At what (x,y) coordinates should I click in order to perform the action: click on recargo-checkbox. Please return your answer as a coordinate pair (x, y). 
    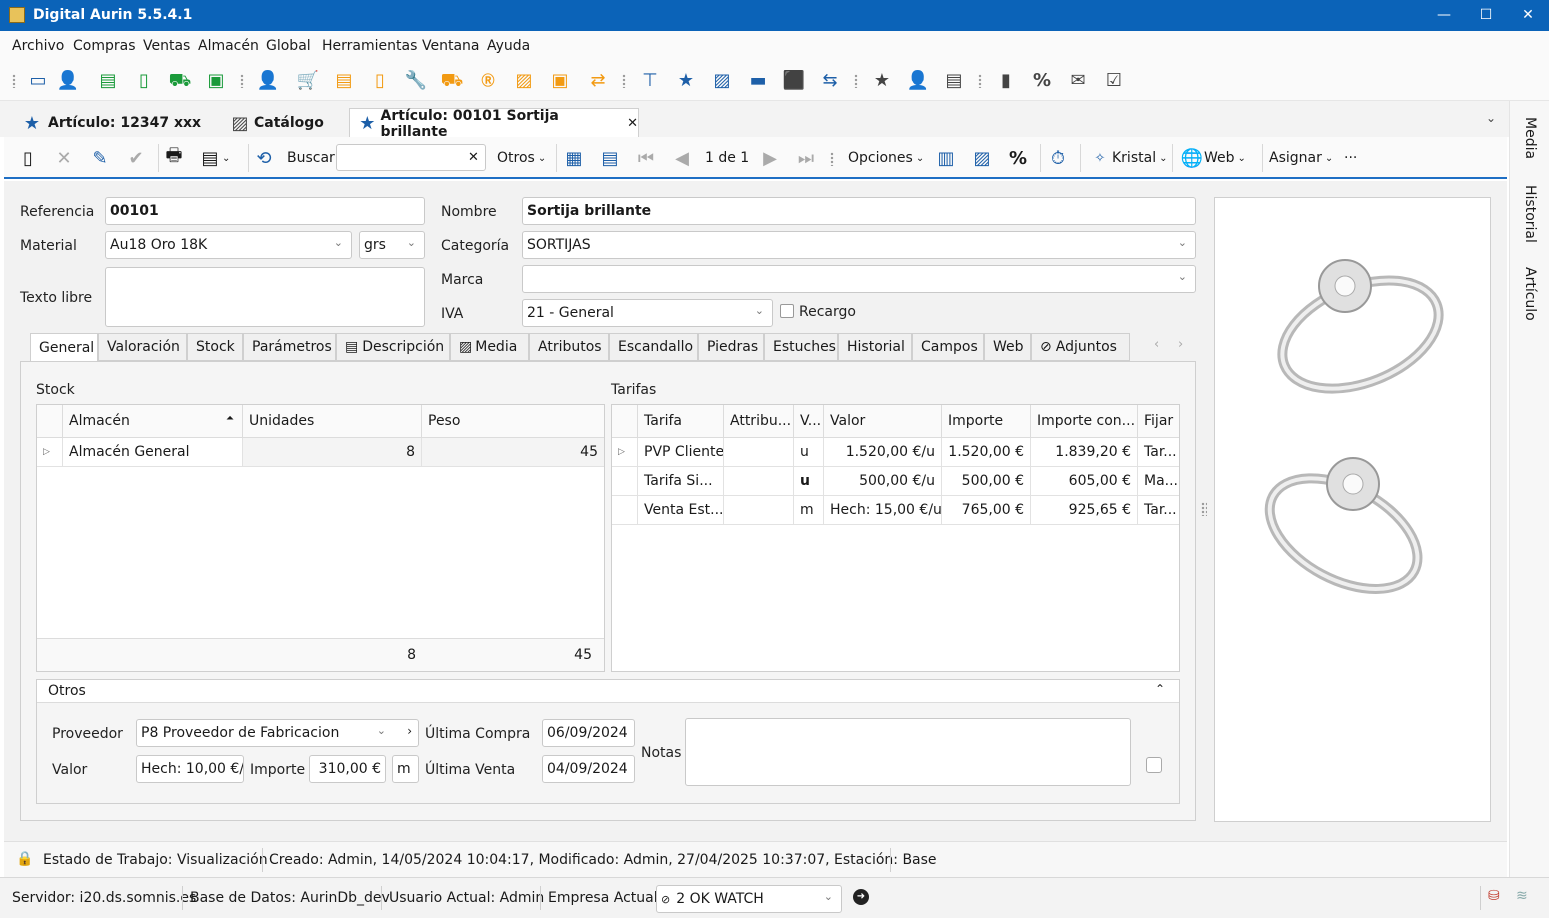
    Looking at the image, I should click on (787, 311).